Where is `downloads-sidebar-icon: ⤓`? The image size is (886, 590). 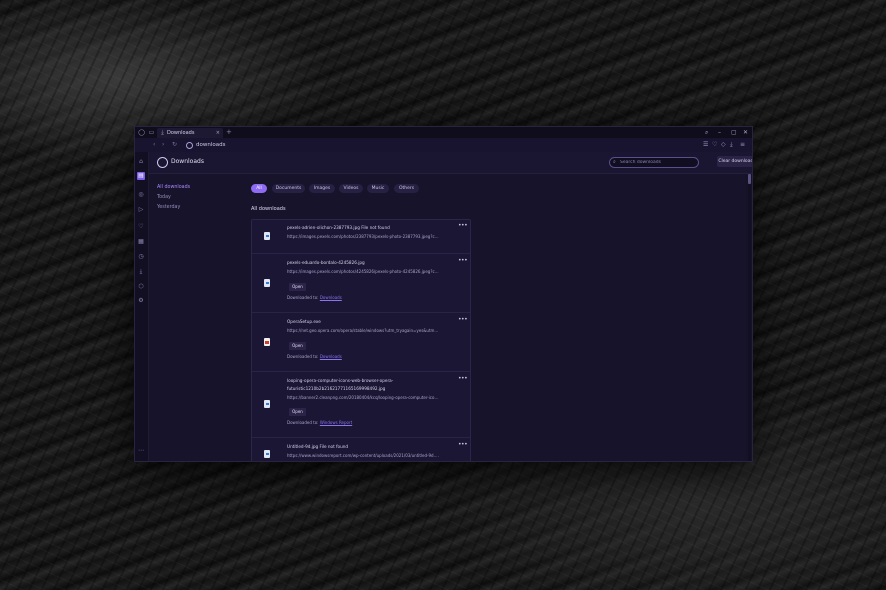 downloads-sidebar-icon: ⤓ is located at coordinates (141, 272).